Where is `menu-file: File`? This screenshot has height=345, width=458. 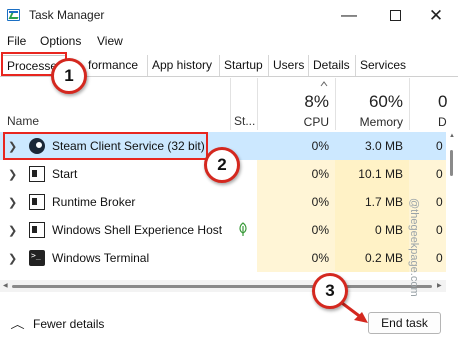
menu-file: File is located at coordinates (16, 41).